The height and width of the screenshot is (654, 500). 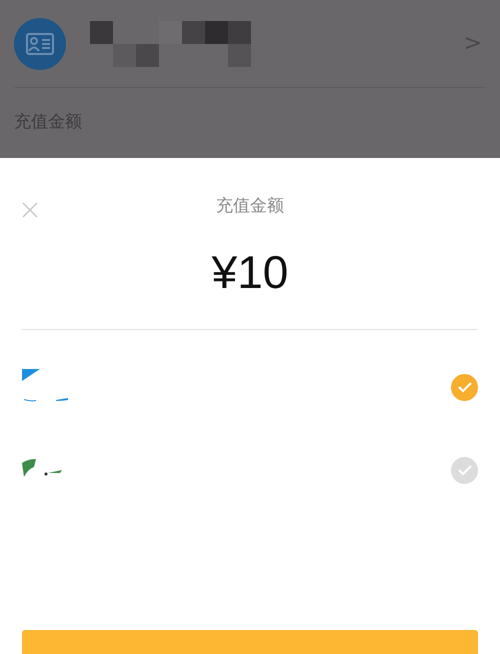 What do you see at coordinates (473, 43) in the screenshot?
I see `chevron: >` at bounding box center [473, 43].